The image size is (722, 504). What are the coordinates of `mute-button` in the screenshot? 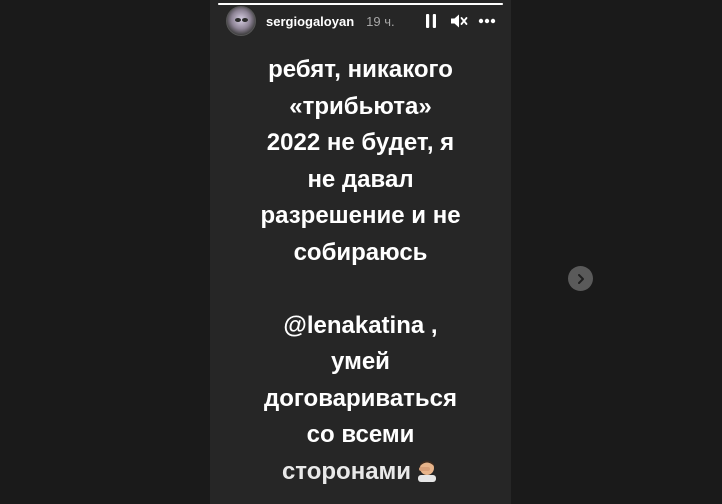 It's located at (459, 21).